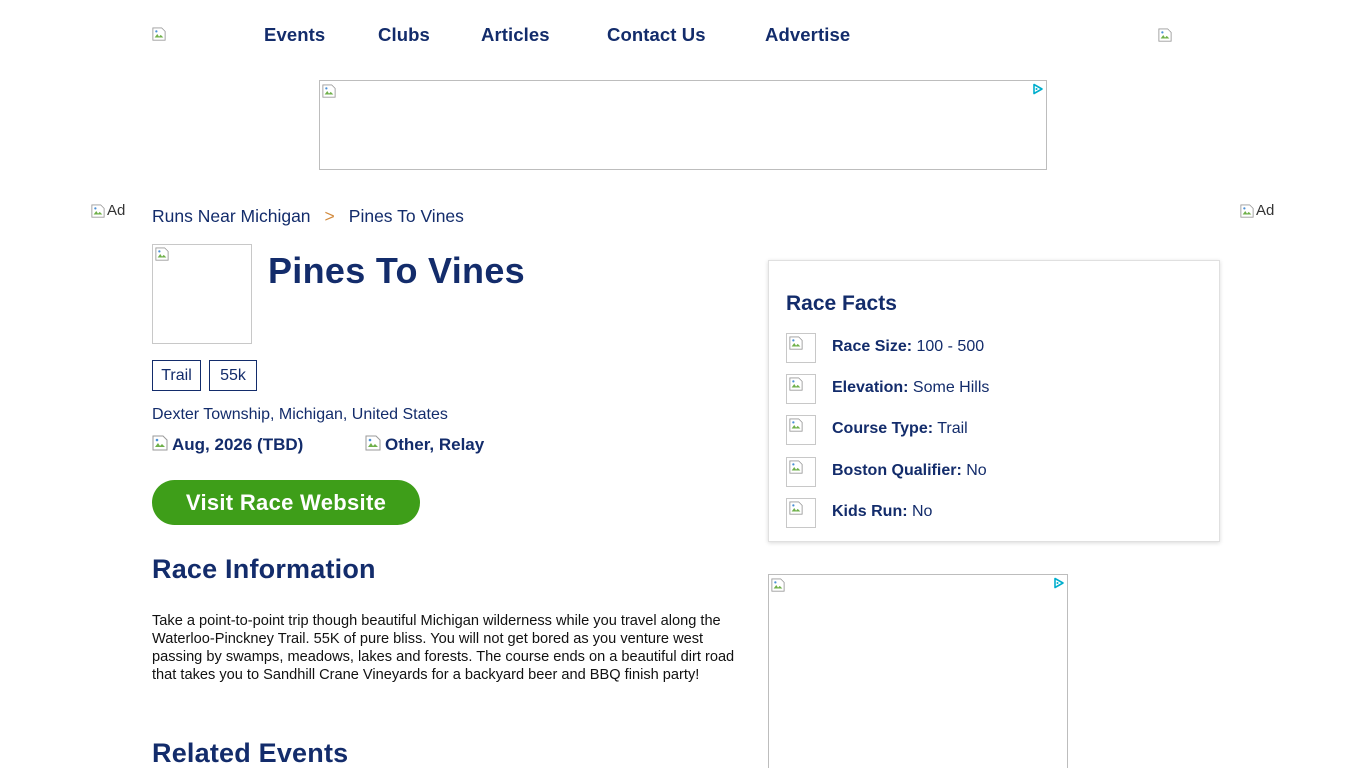 The image size is (1366, 768). I want to click on course-type-icon, so click(801, 430).